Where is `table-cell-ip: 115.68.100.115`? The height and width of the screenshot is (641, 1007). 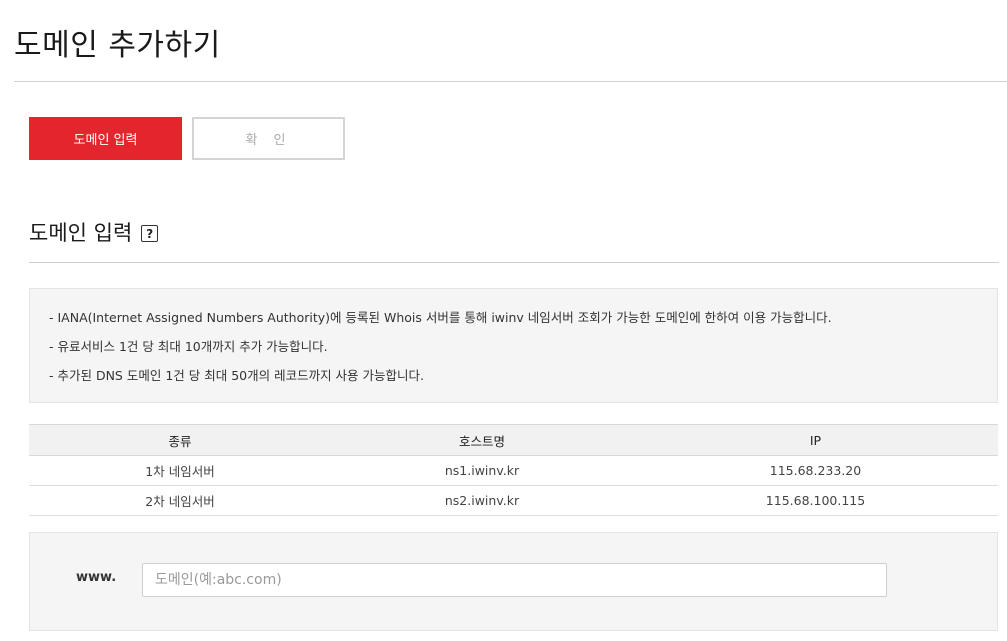 table-cell-ip: 115.68.100.115 is located at coordinates (815, 500).